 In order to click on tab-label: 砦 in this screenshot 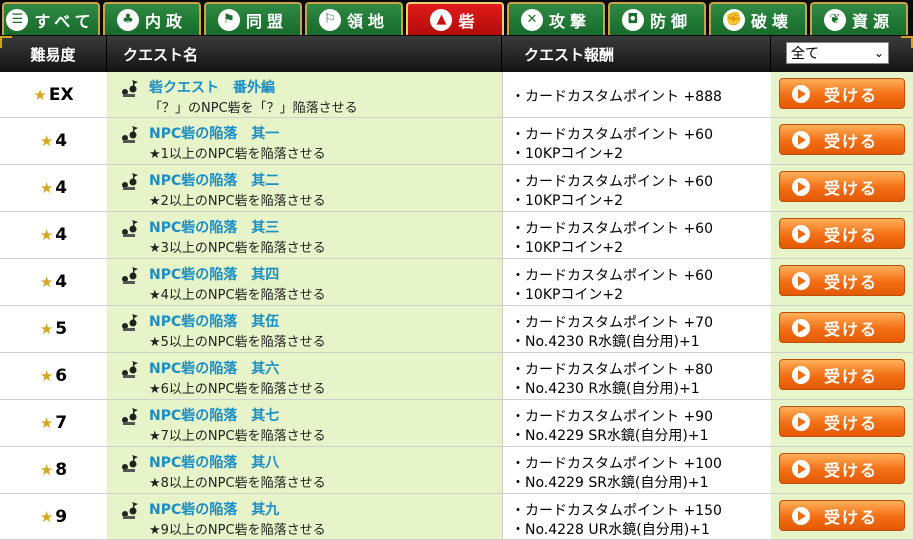, I will do `click(469, 21)`.